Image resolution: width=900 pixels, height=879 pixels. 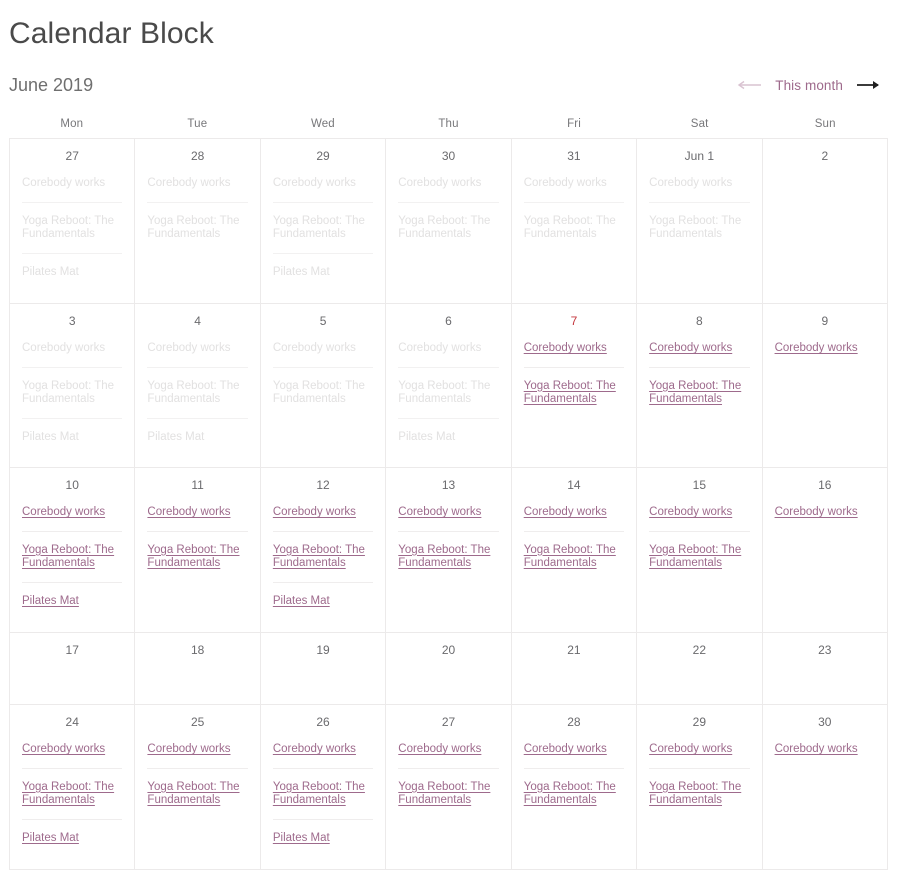 What do you see at coordinates (73, 669) in the screenshot?
I see `calendar-day-cell: 17` at bounding box center [73, 669].